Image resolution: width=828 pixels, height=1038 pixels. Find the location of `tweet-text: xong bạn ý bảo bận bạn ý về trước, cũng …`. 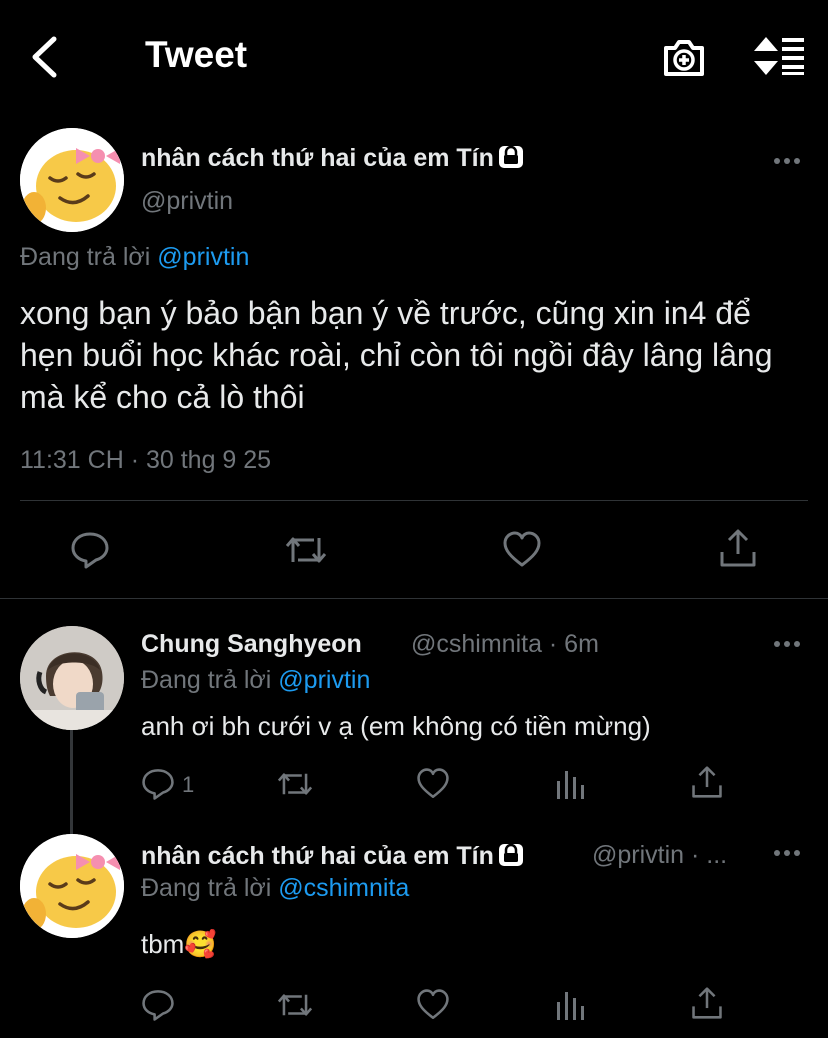

tweet-text: xong bạn ý bảo bận bạn ý về trước, cũng … is located at coordinates (396, 355).